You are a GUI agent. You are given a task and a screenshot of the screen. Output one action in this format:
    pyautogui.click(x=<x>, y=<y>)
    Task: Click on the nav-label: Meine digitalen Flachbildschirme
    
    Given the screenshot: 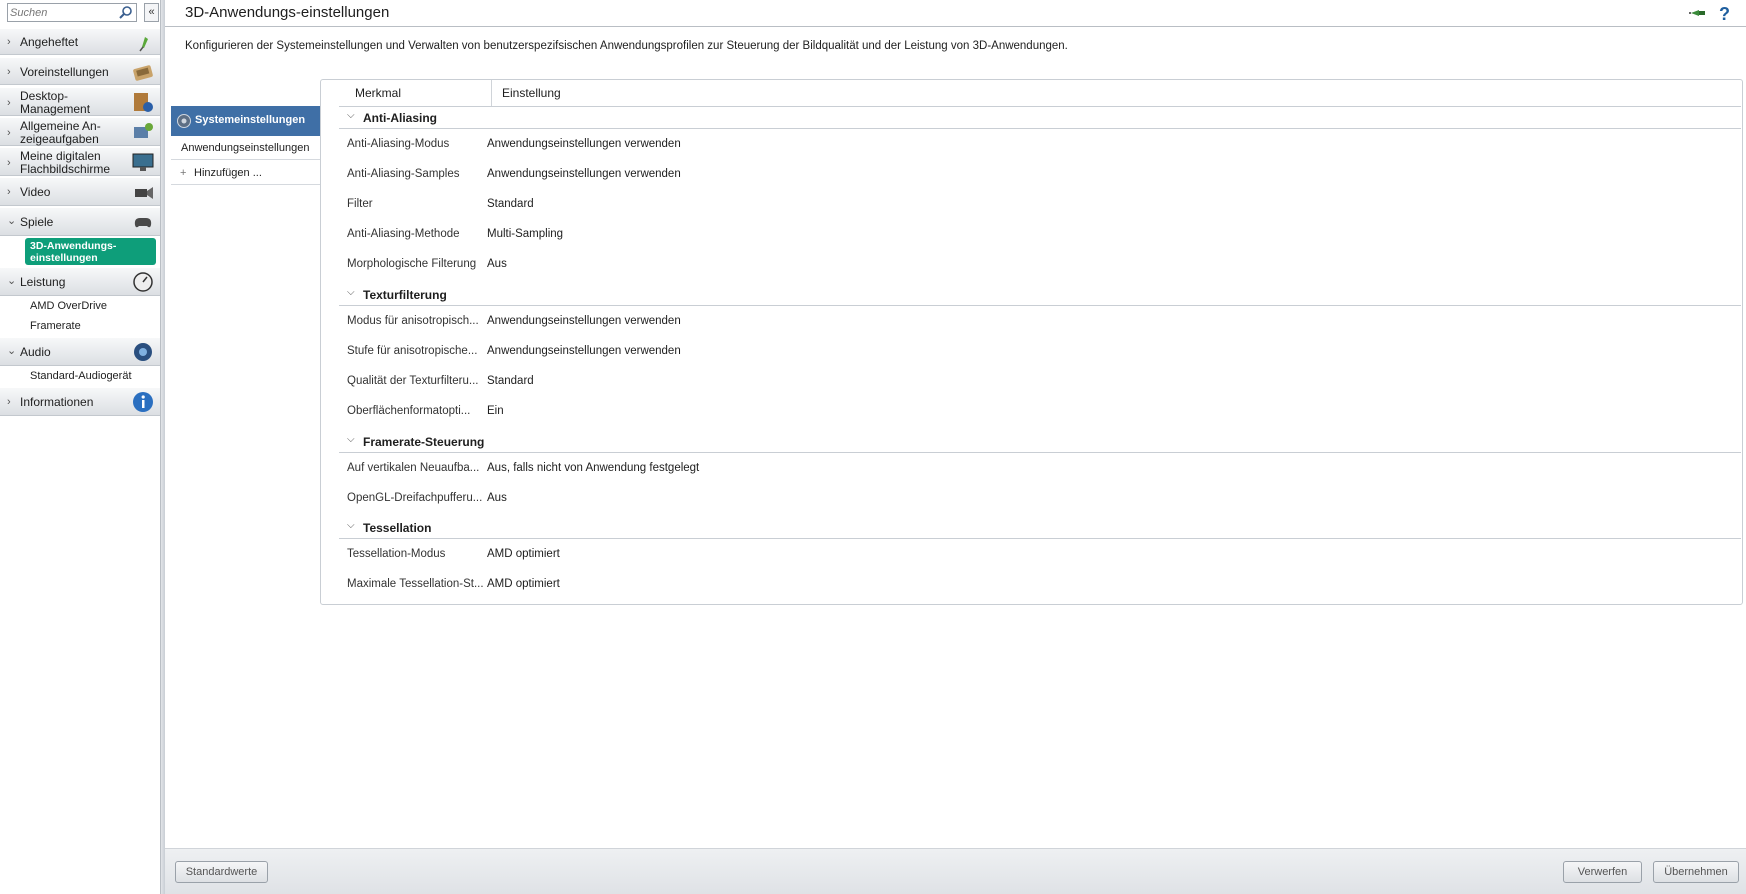 What is the action you would take?
    pyautogui.click(x=65, y=162)
    